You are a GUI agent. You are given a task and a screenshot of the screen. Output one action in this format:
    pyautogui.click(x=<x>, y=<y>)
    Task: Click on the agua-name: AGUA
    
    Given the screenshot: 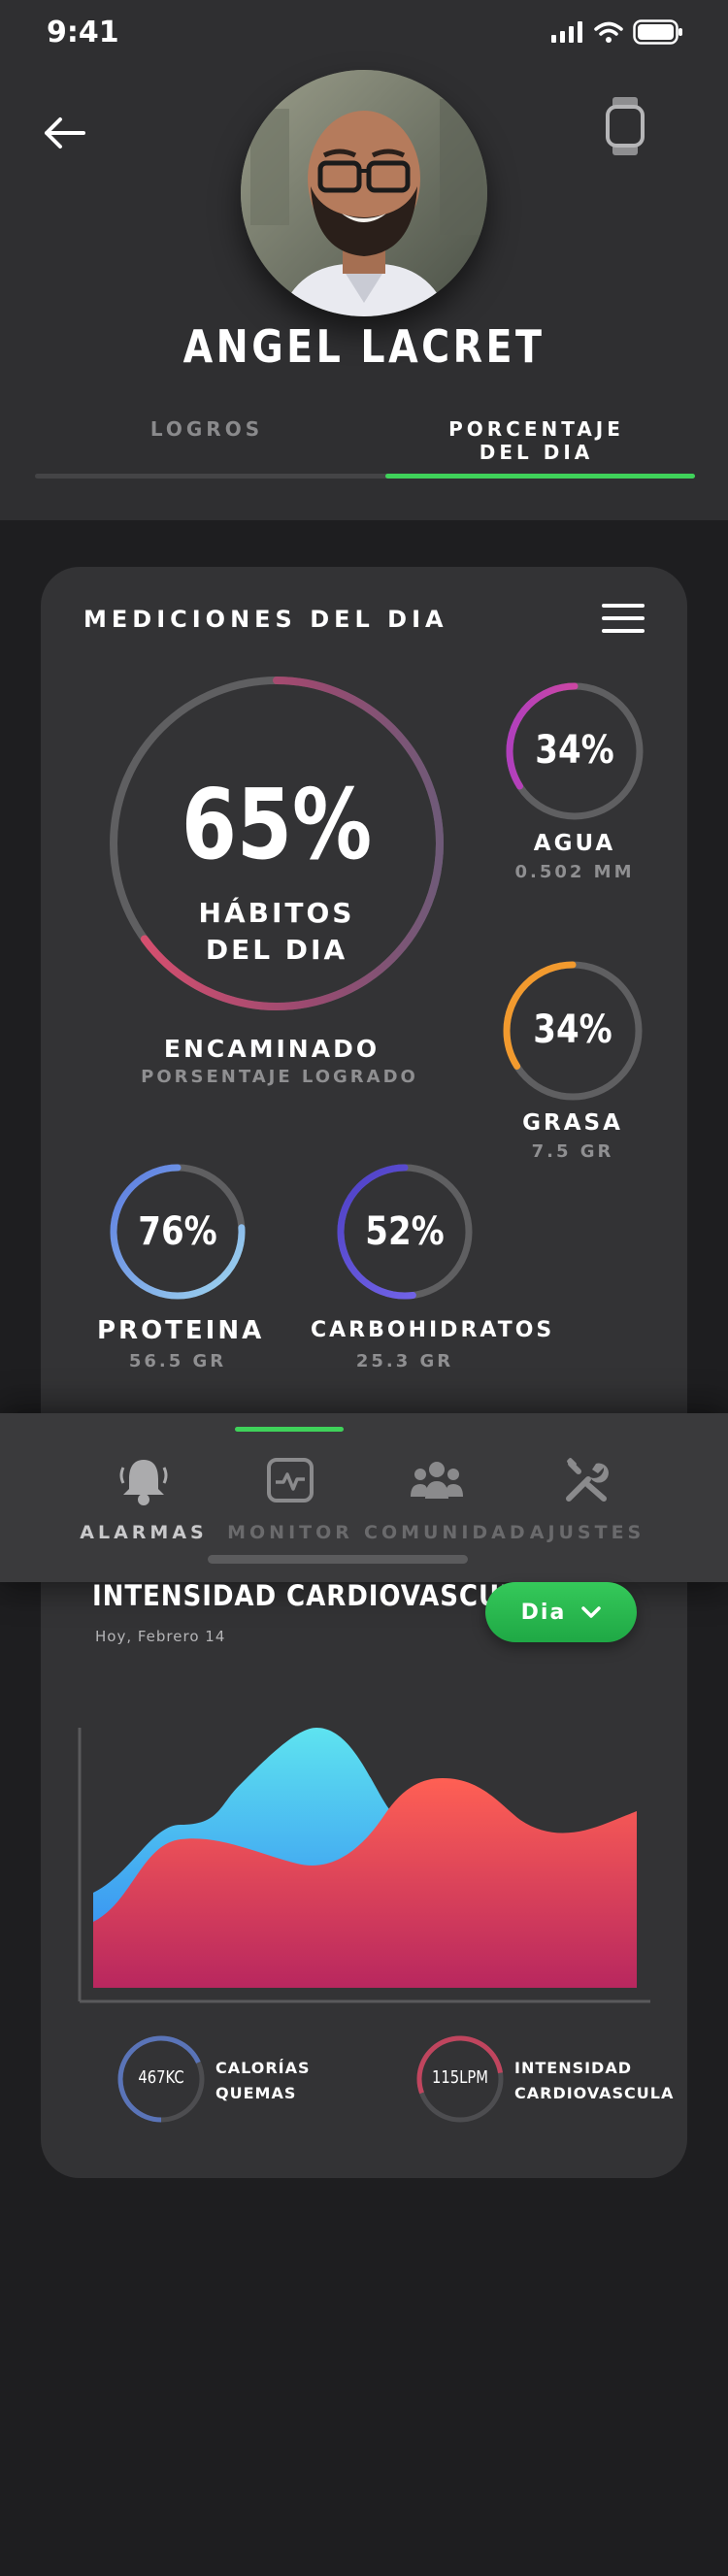 What is the action you would take?
    pyautogui.click(x=574, y=843)
    